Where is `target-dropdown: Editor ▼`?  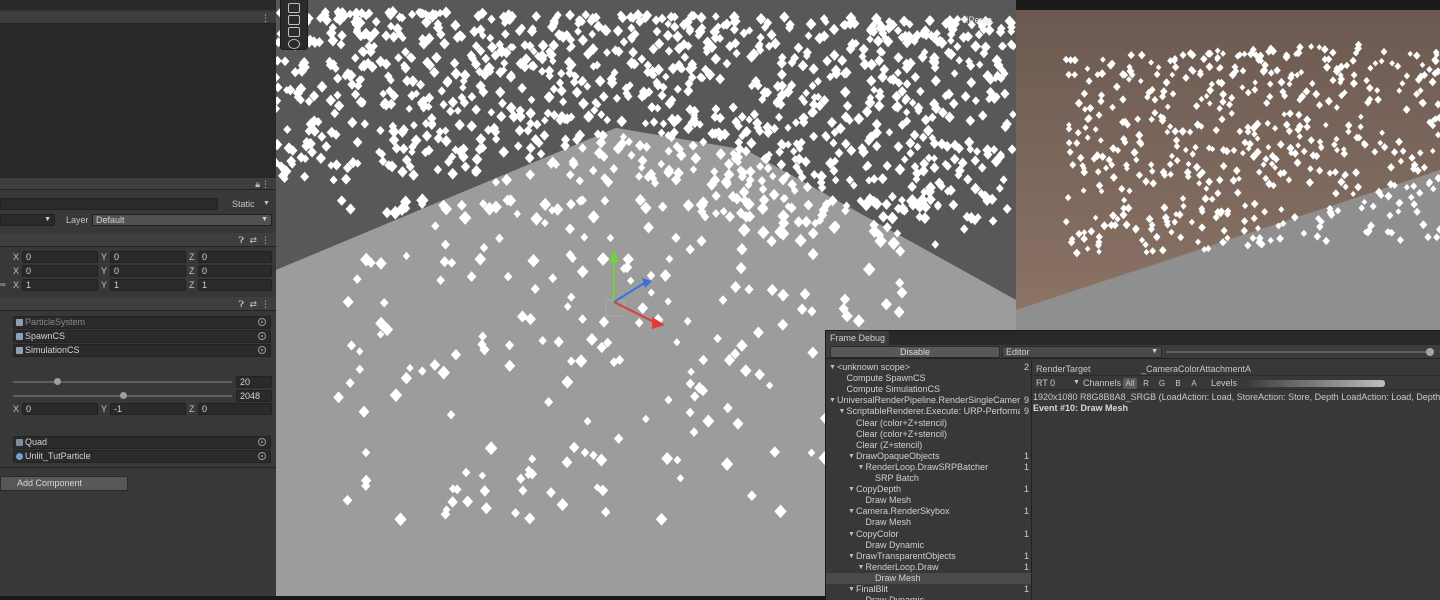 target-dropdown: Editor ▼ is located at coordinates (1082, 352).